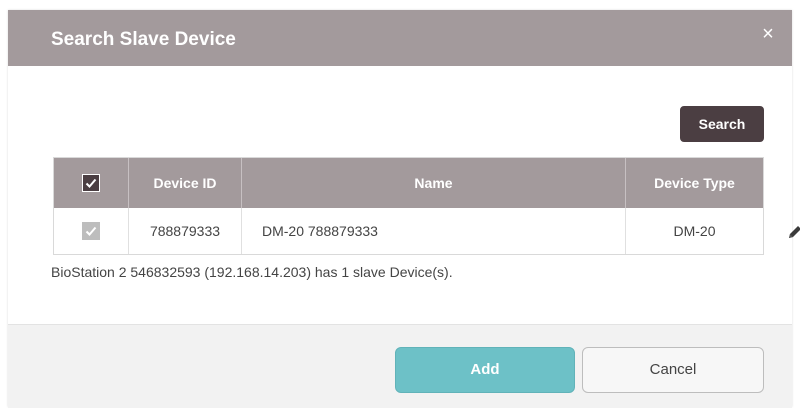 The image size is (800, 408). I want to click on device-name-value: DM-20 788879333, so click(320, 231).